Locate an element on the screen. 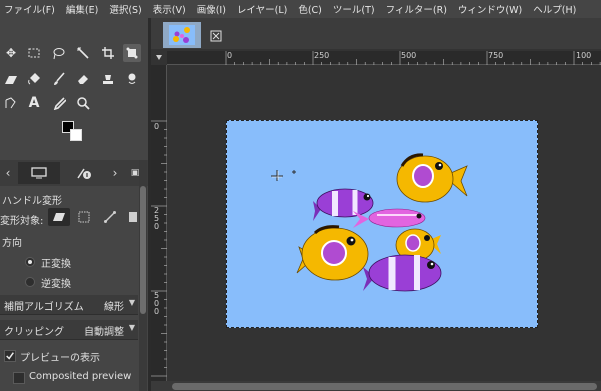 Image resolution: width=601 pixels, height=391 pixels. quick-mask-toggle is located at coordinates (159, 58).